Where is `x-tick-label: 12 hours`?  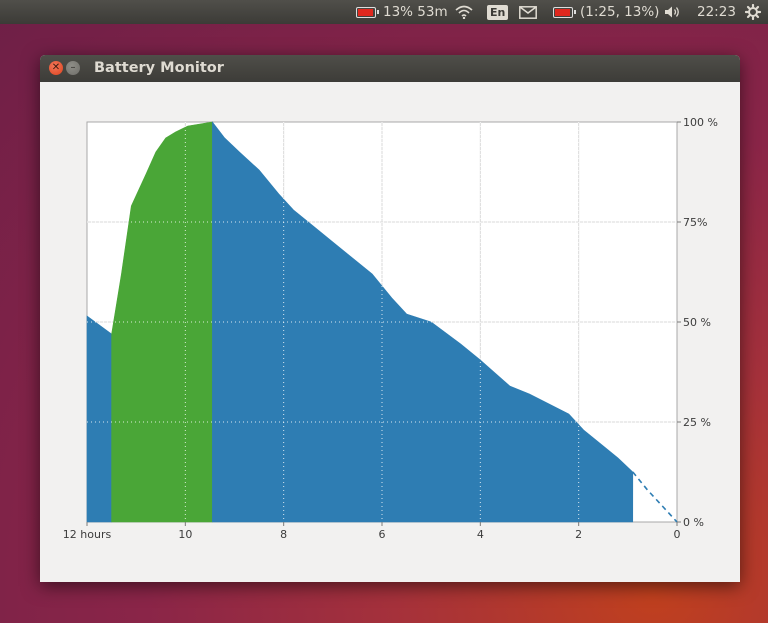 x-tick-label: 12 hours is located at coordinates (87, 534).